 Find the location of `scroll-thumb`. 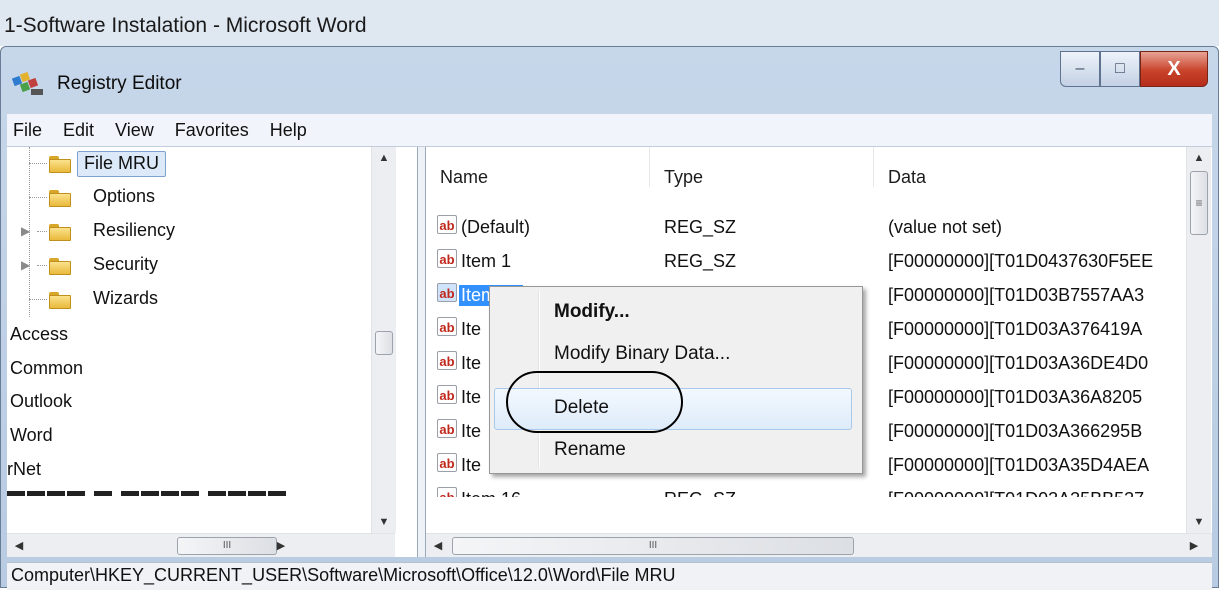

scroll-thumb is located at coordinates (384, 343).